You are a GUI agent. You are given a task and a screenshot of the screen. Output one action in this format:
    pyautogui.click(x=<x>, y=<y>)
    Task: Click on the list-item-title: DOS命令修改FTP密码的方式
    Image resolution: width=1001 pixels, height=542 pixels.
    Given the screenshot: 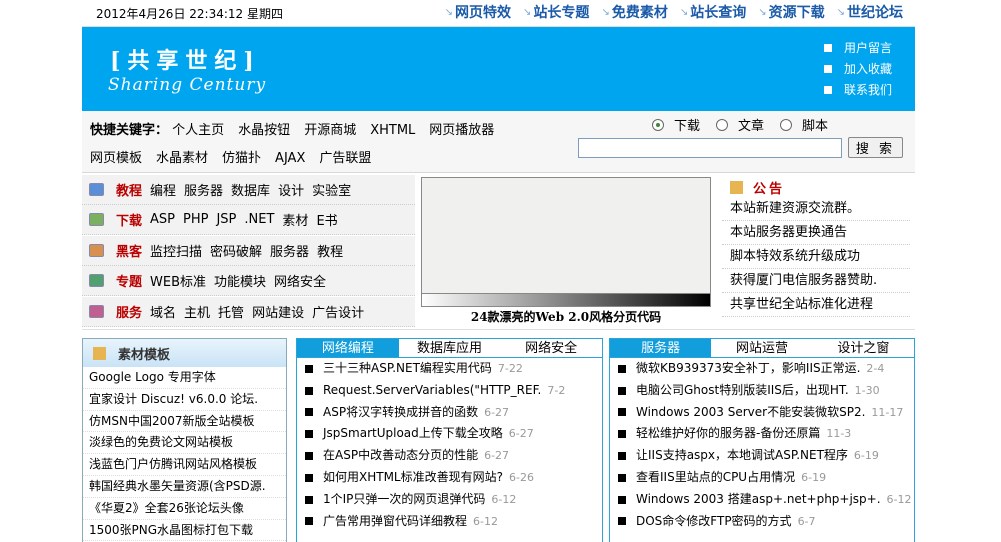 What is the action you would take?
    pyautogui.click(x=714, y=522)
    